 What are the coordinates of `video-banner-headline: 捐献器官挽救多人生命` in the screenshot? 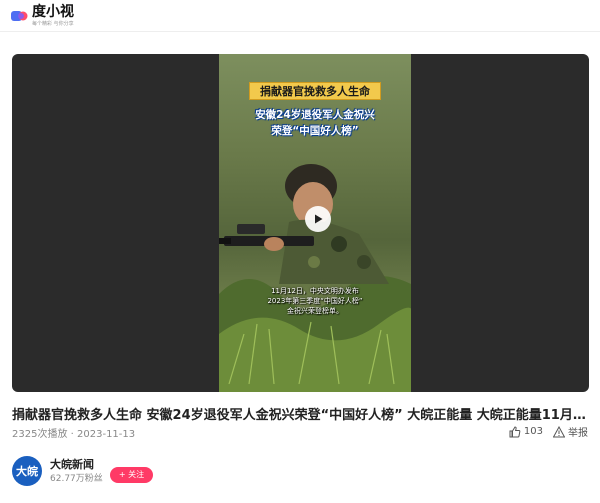 It's located at (315, 91).